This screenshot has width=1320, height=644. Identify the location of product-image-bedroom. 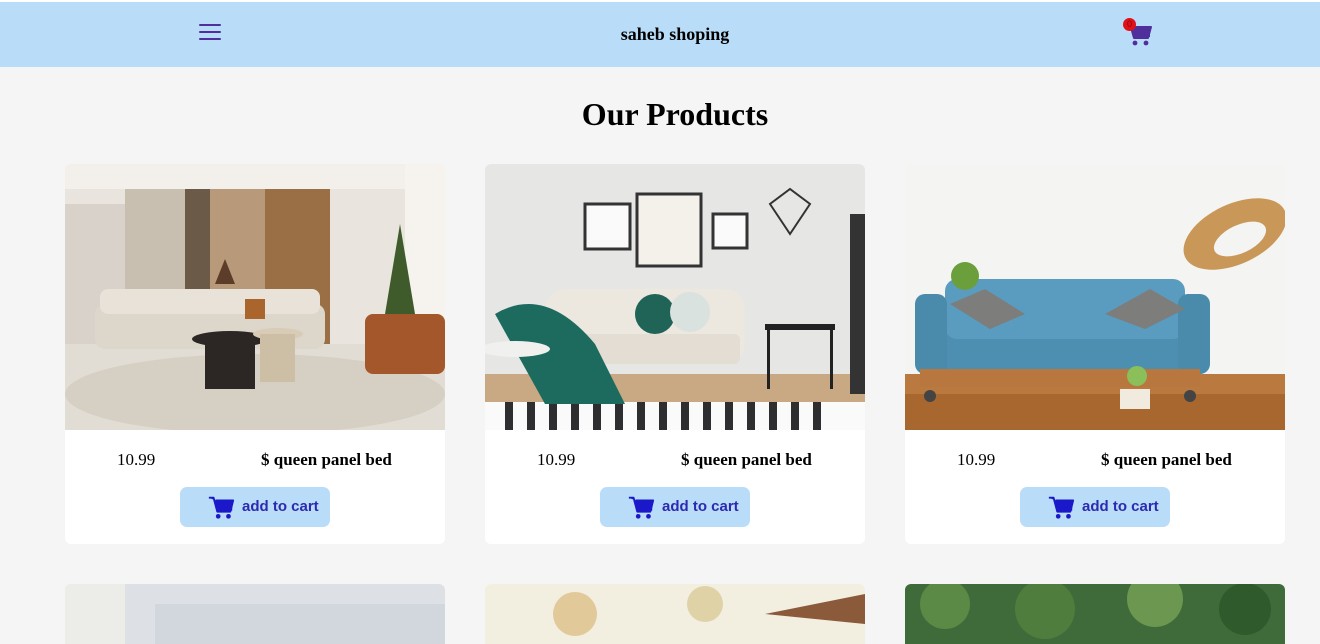
(255, 614).